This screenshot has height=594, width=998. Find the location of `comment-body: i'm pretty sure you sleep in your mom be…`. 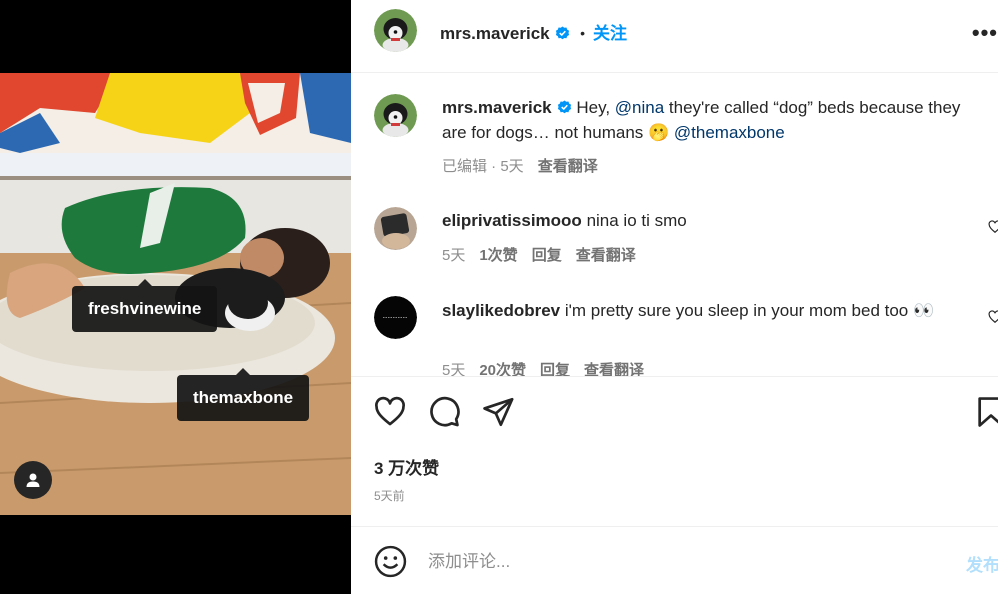

comment-body: i'm pretty sure you sleep in your mom be… is located at coordinates (749, 310).